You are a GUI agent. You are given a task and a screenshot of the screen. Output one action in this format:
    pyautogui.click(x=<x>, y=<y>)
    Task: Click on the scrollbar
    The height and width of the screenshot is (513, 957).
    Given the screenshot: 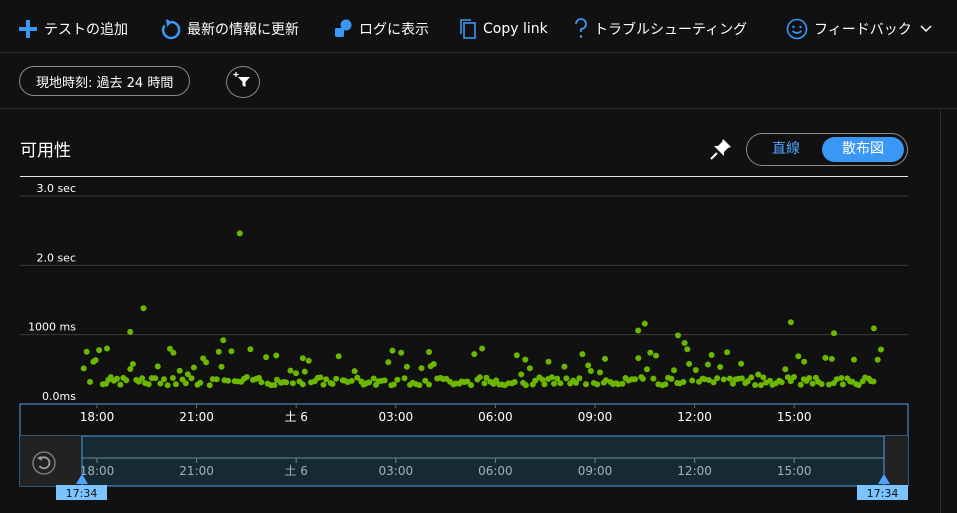 What is the action you would take?
    pyautogui.click(x=940, y=311)
    